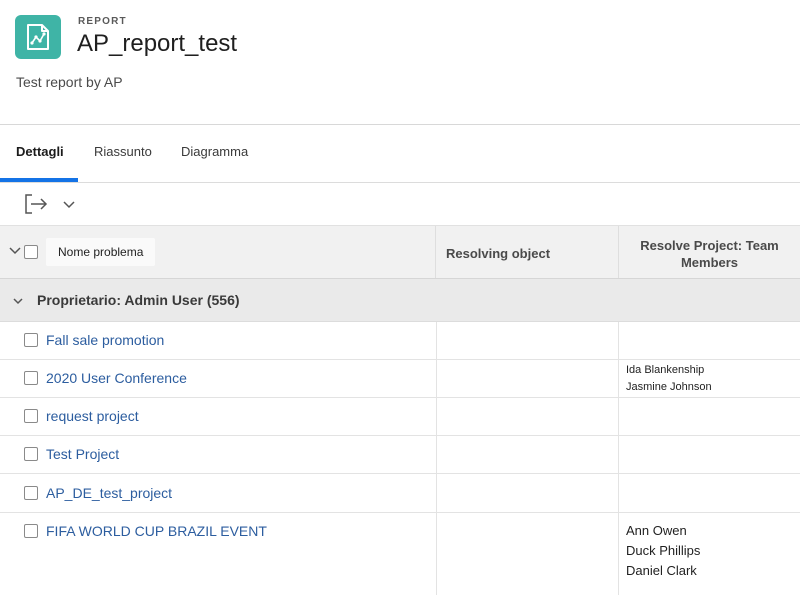 This screenshot has height=595, width=800. Describe the element at coordinates (31, 252) in the screenshot. I see `select-all-checkbox` at that location.